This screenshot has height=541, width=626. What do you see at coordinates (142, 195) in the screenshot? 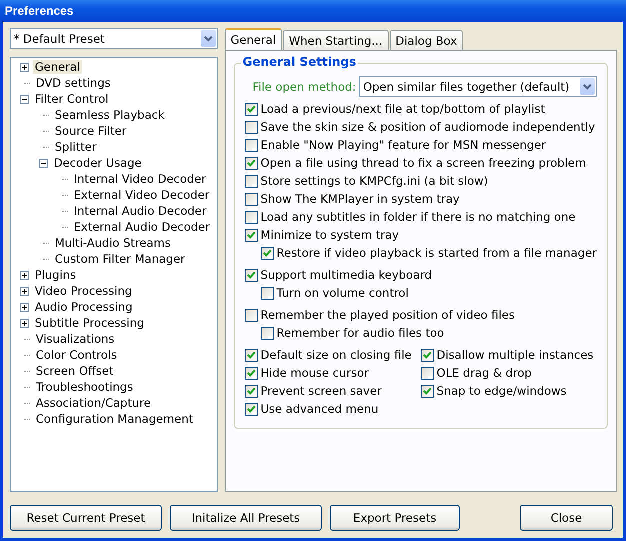
I see `tree-item: External Video Decoder` at bounding box center [142, 195].